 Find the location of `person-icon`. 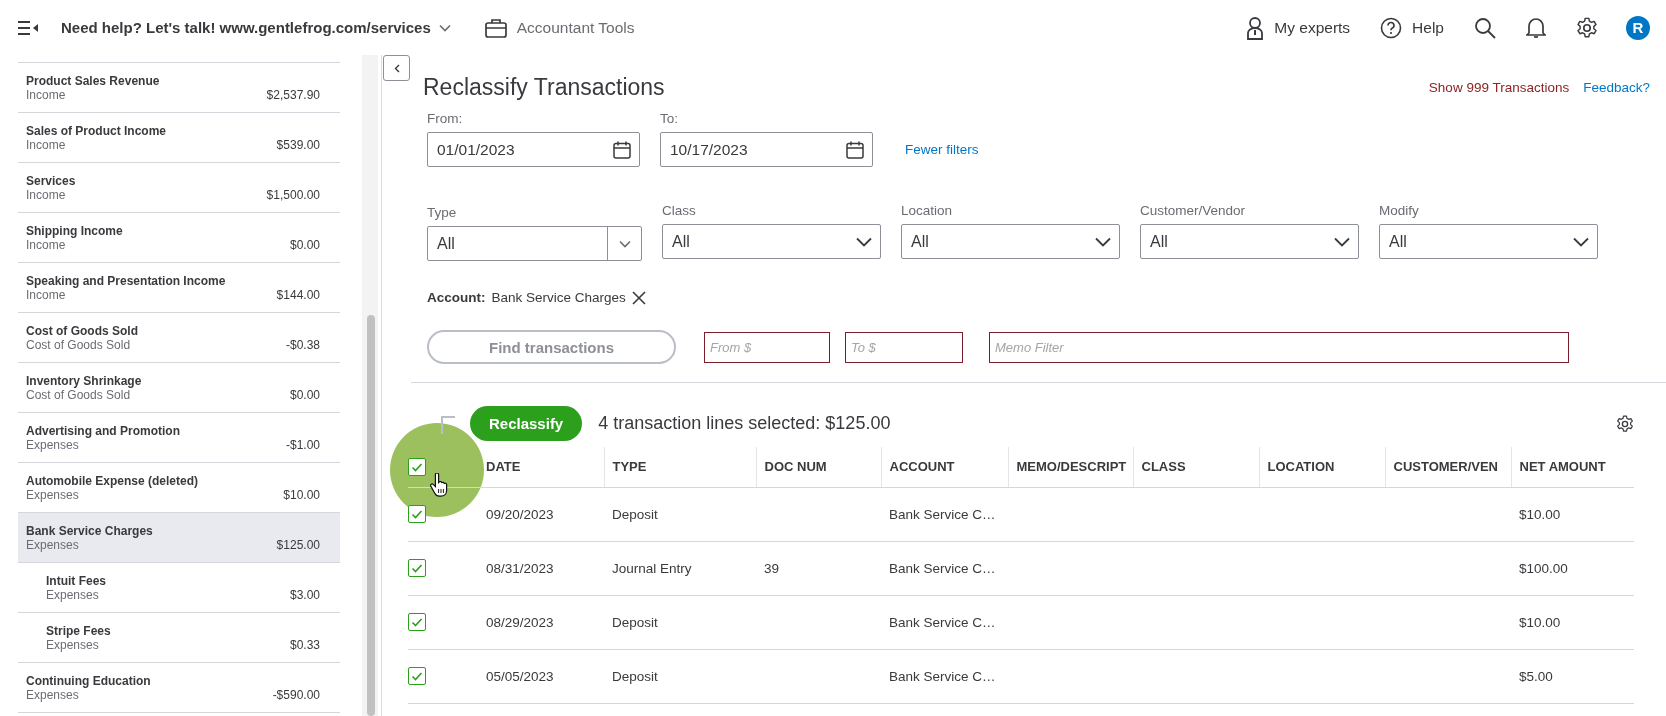

person-icon is located at coordinates (1255, 27).